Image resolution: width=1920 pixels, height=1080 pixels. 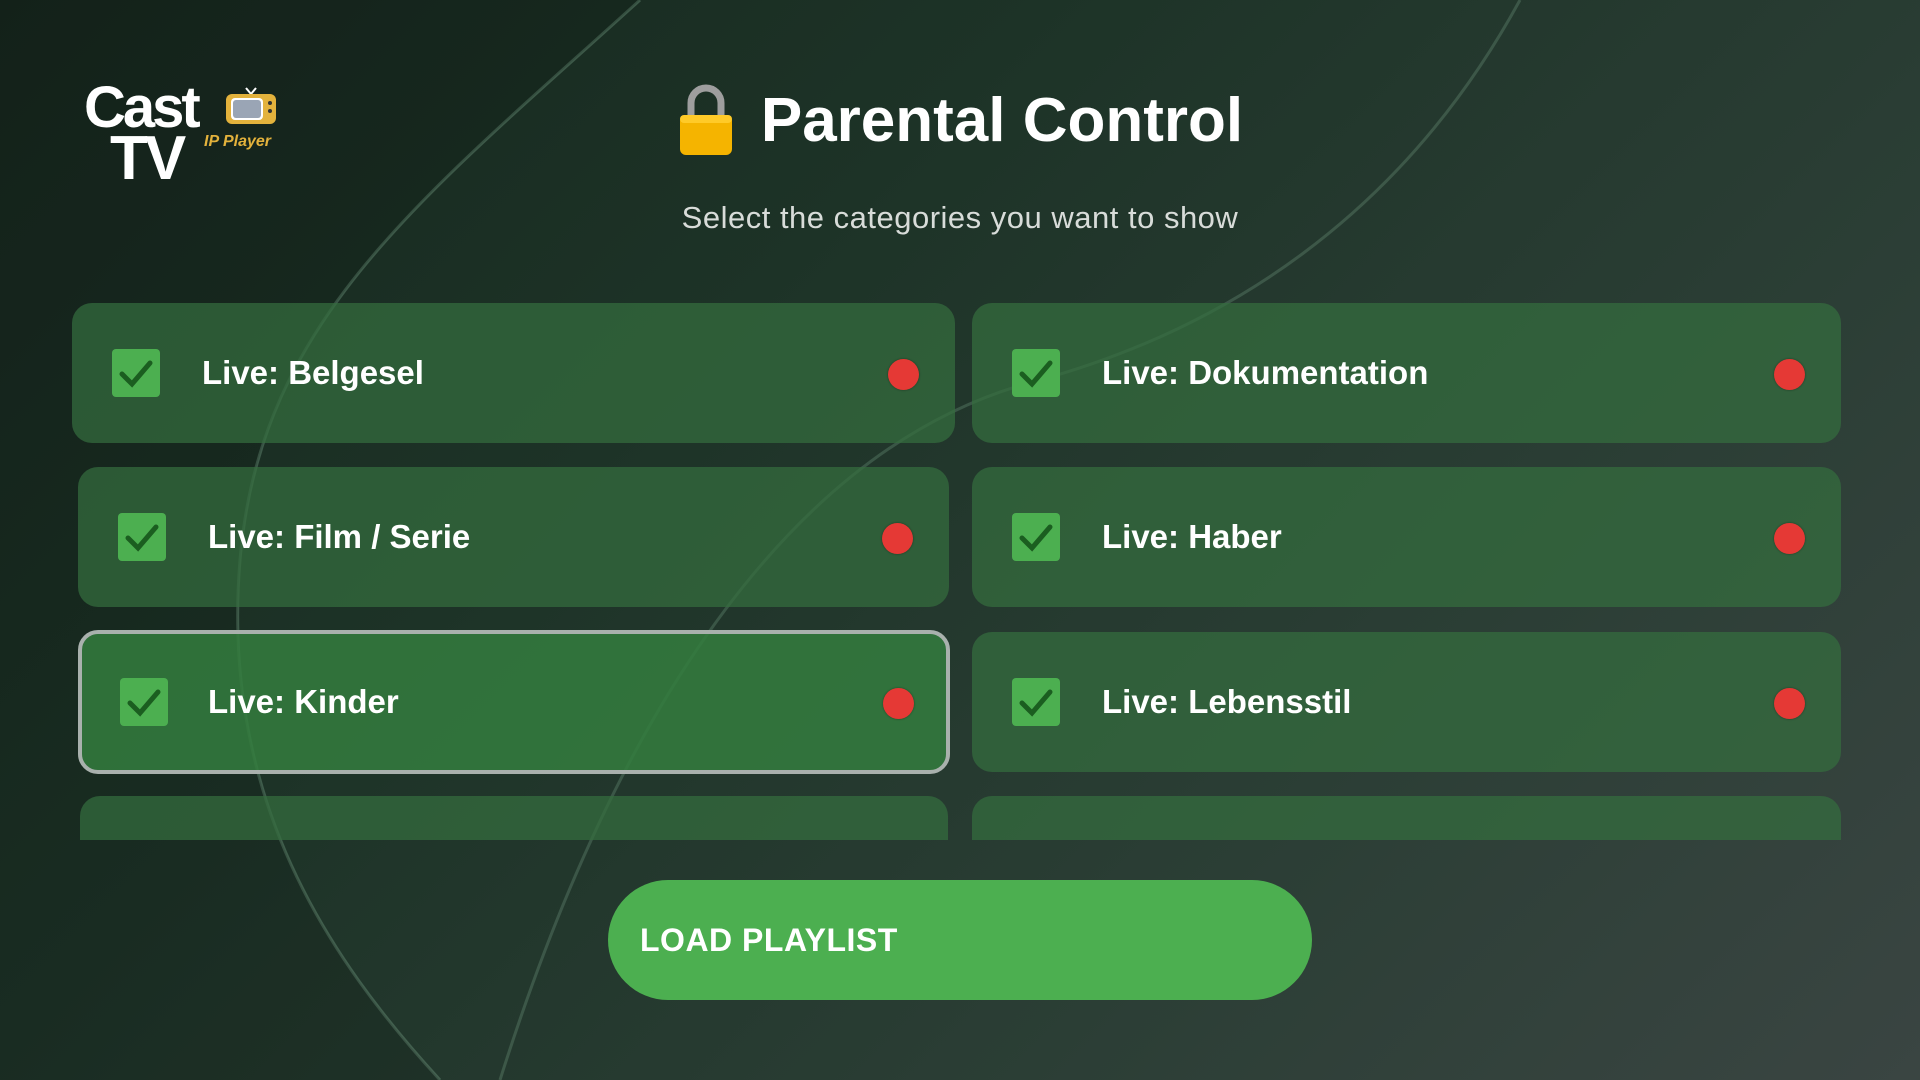 What do you see at coordinates (1265, 372) in the screenshot?
I see `category-label: Live: Dokumentation` at bounding box center [1265, 372].